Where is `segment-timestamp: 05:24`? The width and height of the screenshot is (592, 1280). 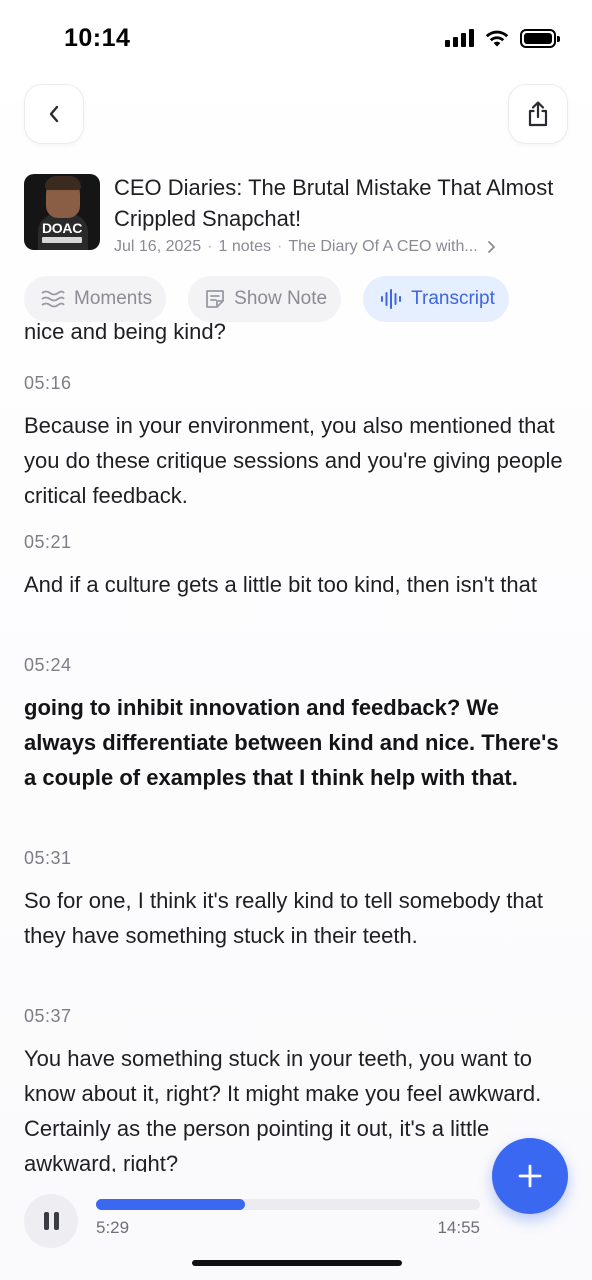 segment-timestamp: 05:24 is located at coordinates (294, 665).